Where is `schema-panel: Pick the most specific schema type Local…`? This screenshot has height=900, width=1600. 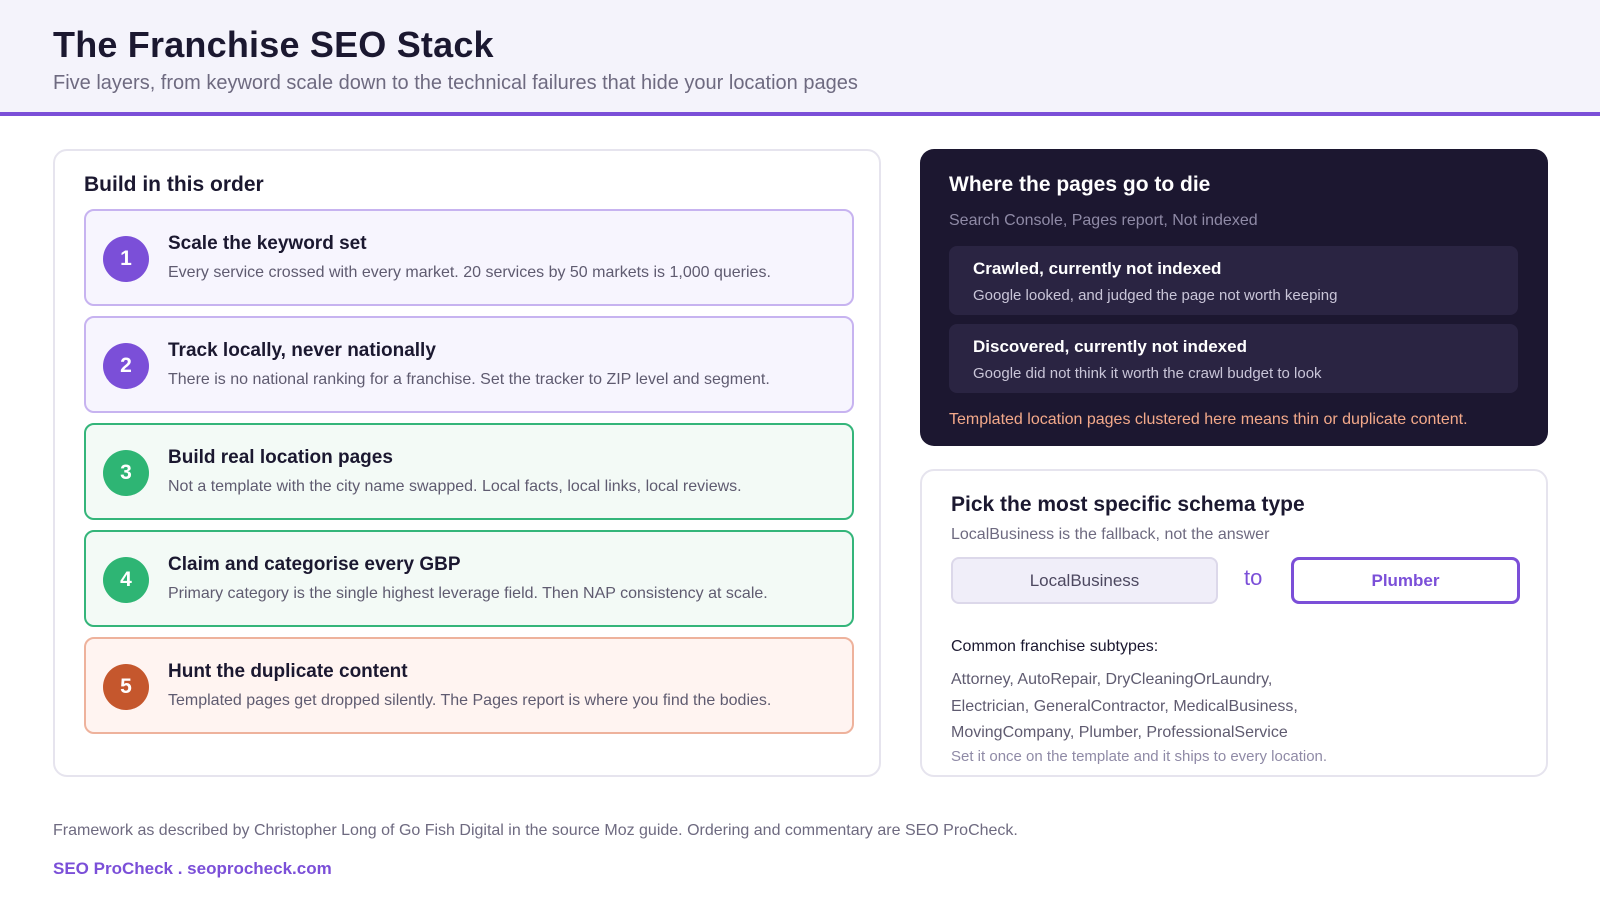
schema-panel: Pick the most specific schema type Local… is located at coordinates (1234, 623).